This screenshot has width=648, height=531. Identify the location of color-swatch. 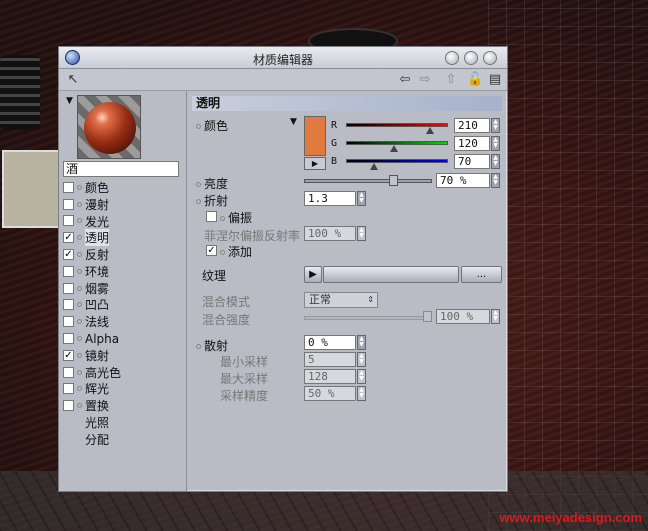
(315, 136).